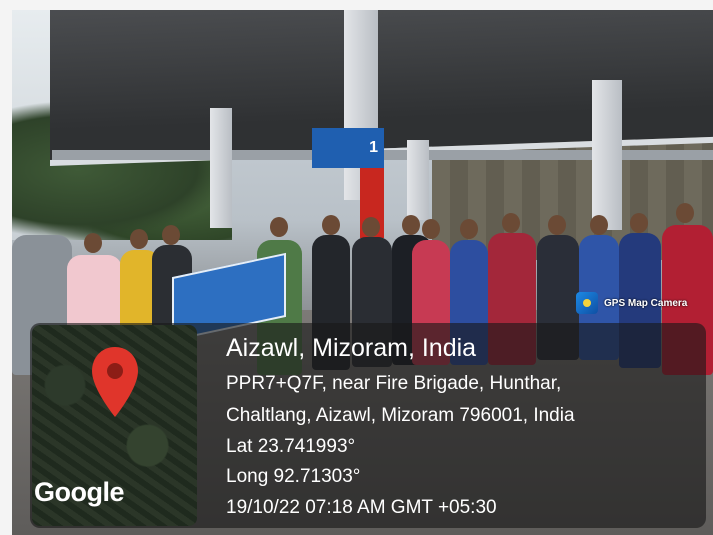 This screenshot has width=713, height=535. What do you see at coordinates (348, 148) in the screenshot?
I see `pump-sign: 1` at bounding box center [348, 148].